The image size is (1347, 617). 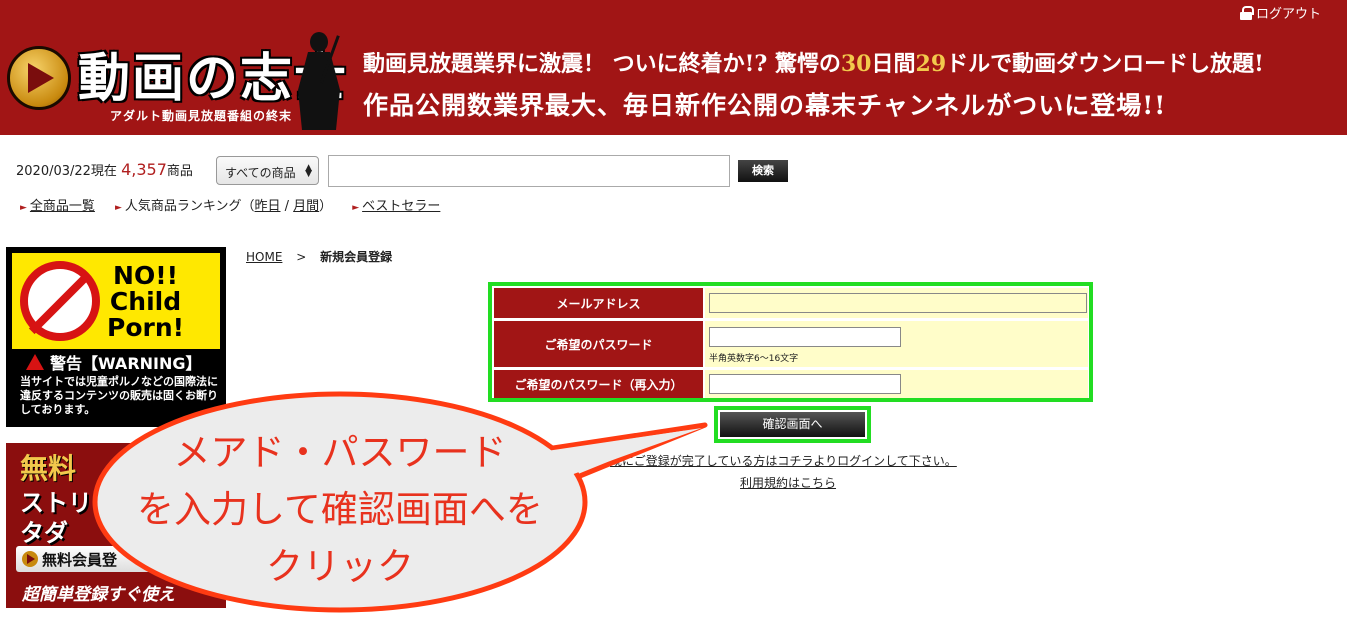 What do you see at coordinates (1246, 12) in the screenshot?
I see `lock-icon` at bounding box center [1246, 12].